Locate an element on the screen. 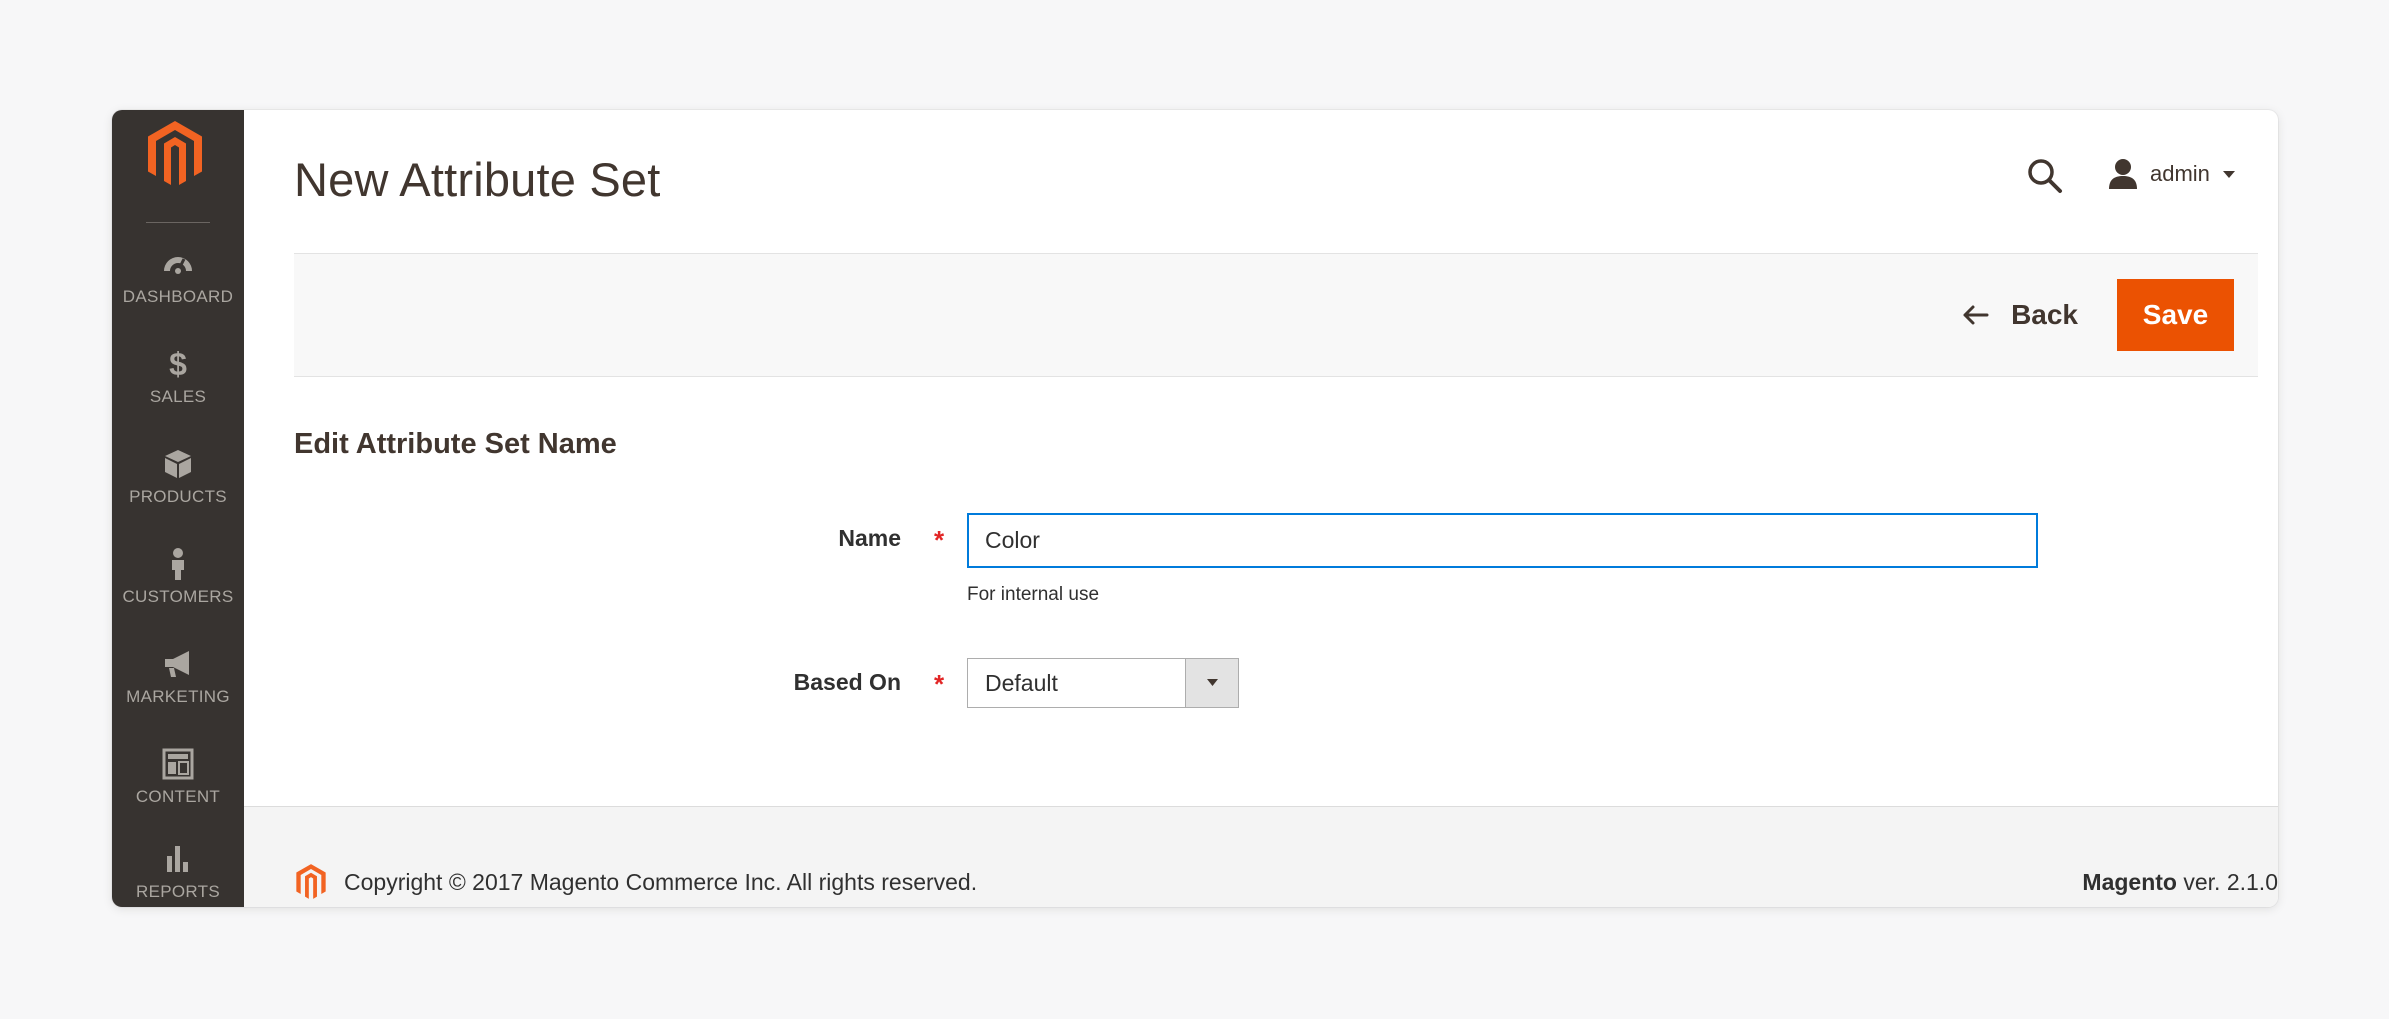 This screenshot has width=2389, height=1019. page-title: New Attribute Set is located at coordinates (477, 179).